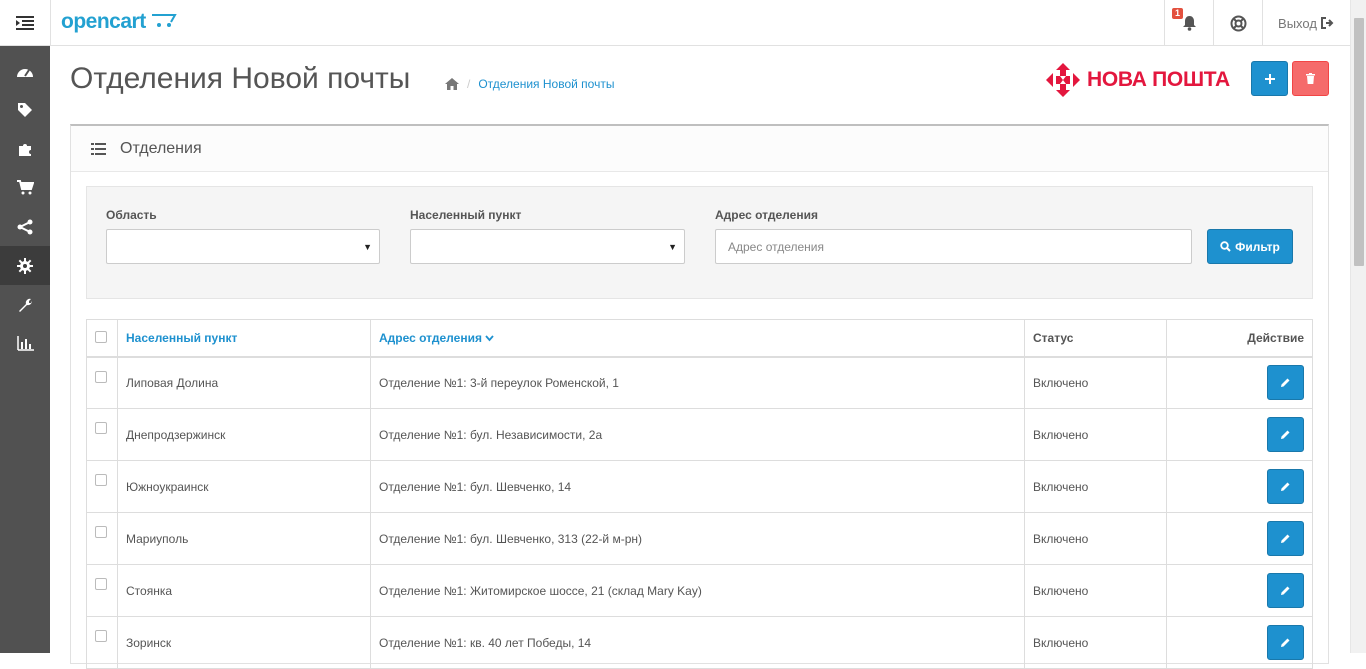 This screenshot has width=1366, height=669. Describe the element at coordinates (1178, 13) in the screenshot. I see `notification-badge: 1` at that location.